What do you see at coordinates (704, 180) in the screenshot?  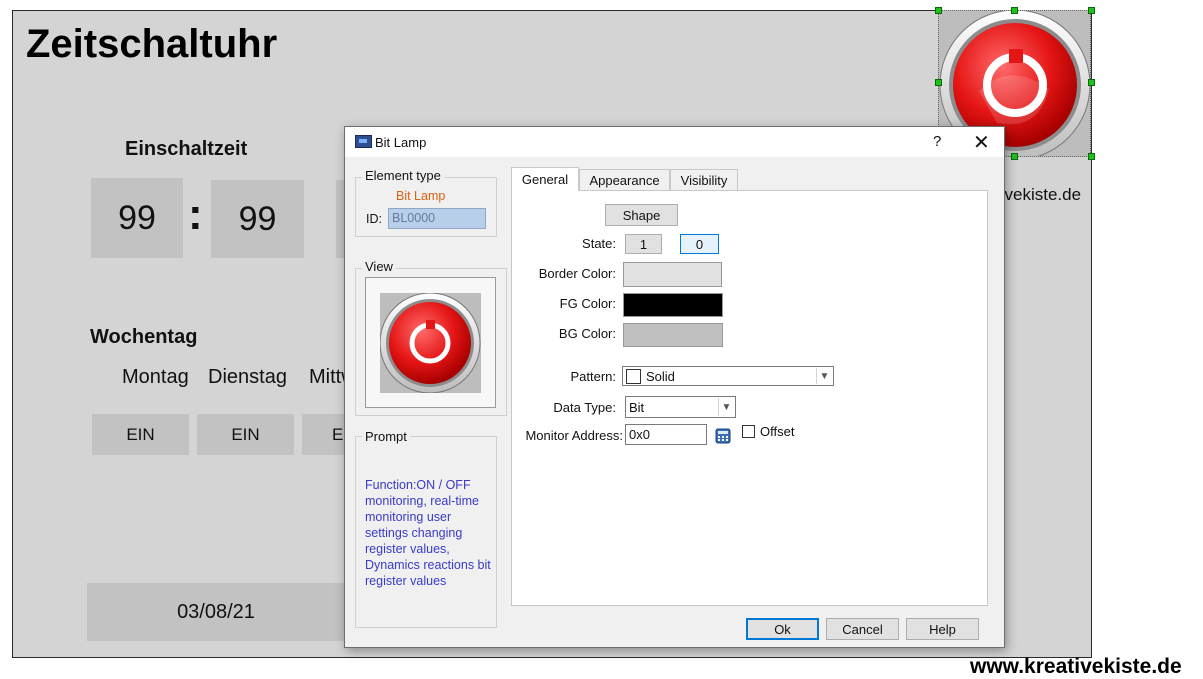 I see `tab-visibility: Visibility` at bounding box center [704, 180].